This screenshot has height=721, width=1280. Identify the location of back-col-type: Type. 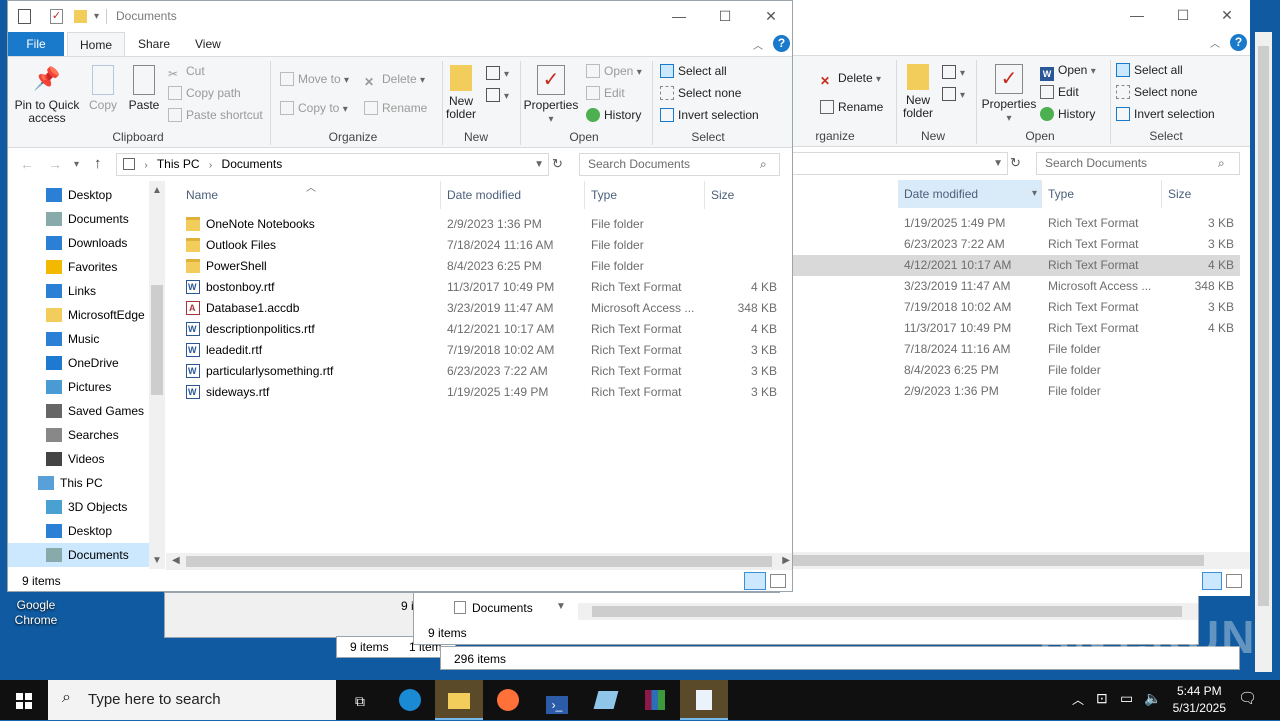
(1102, 194).